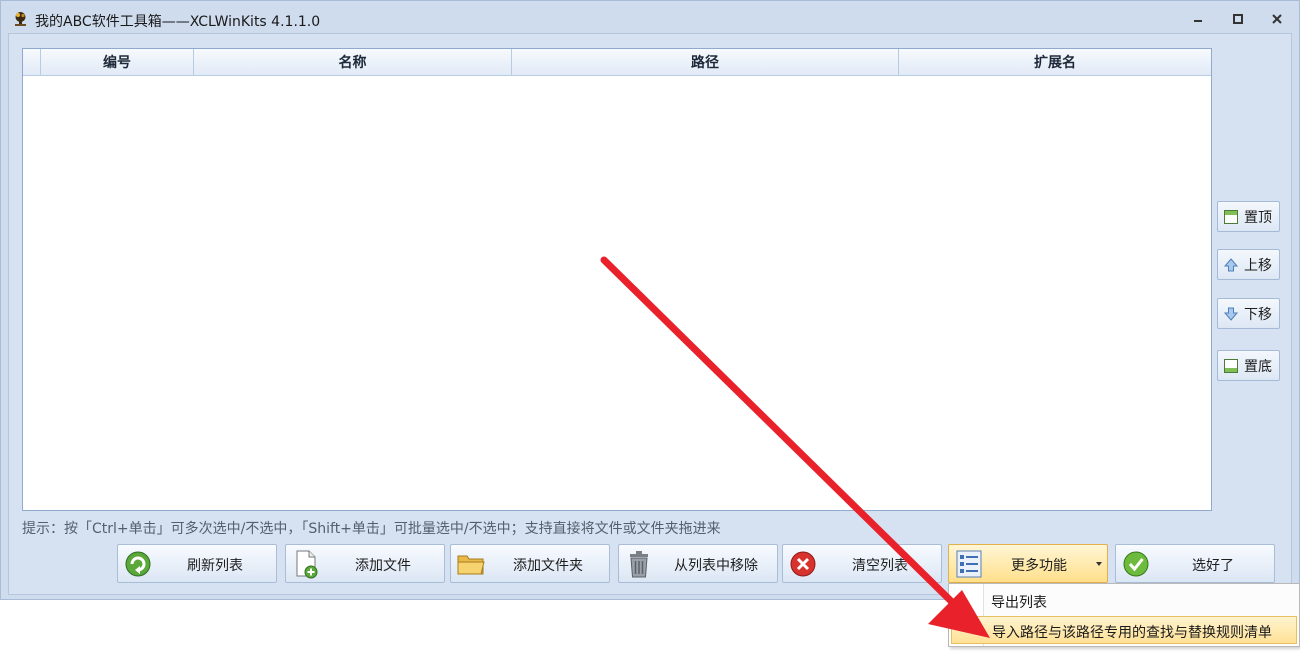 The image size is (1300, 652). I want to click on add-folder-label: 添加文件夹, so click(548, 566).